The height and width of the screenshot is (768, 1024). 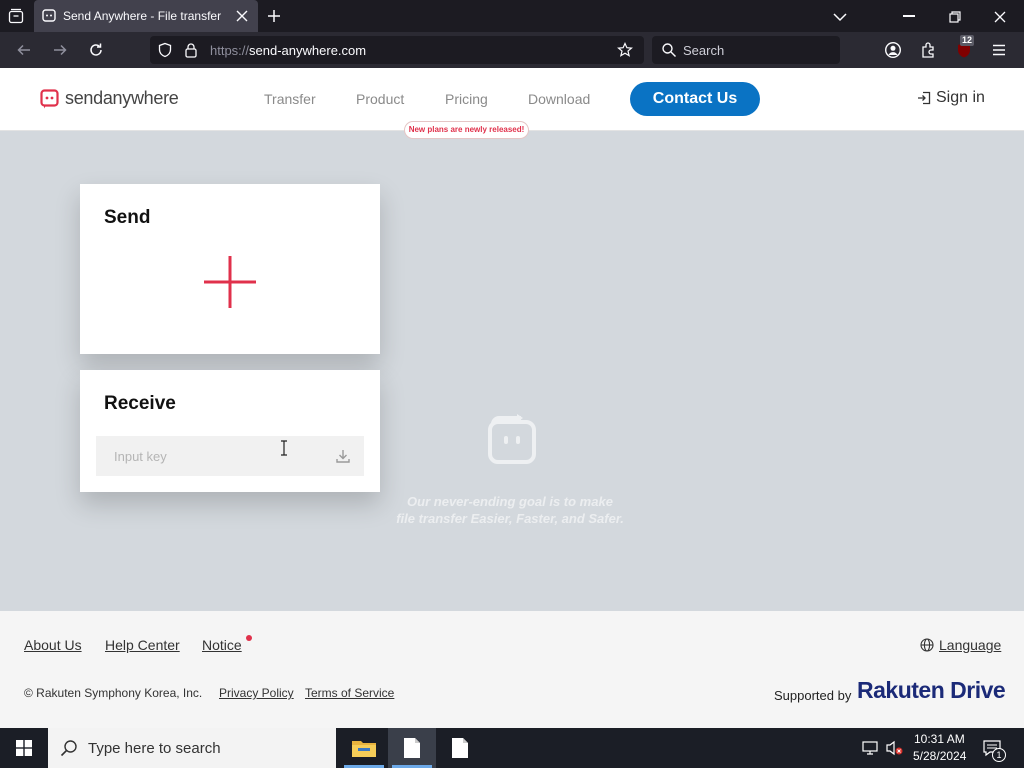 What do you see at coordinates (939, 739) in the screenshot?
I see `clock-time: 10:31 AM` at bounding box center [939, 739].